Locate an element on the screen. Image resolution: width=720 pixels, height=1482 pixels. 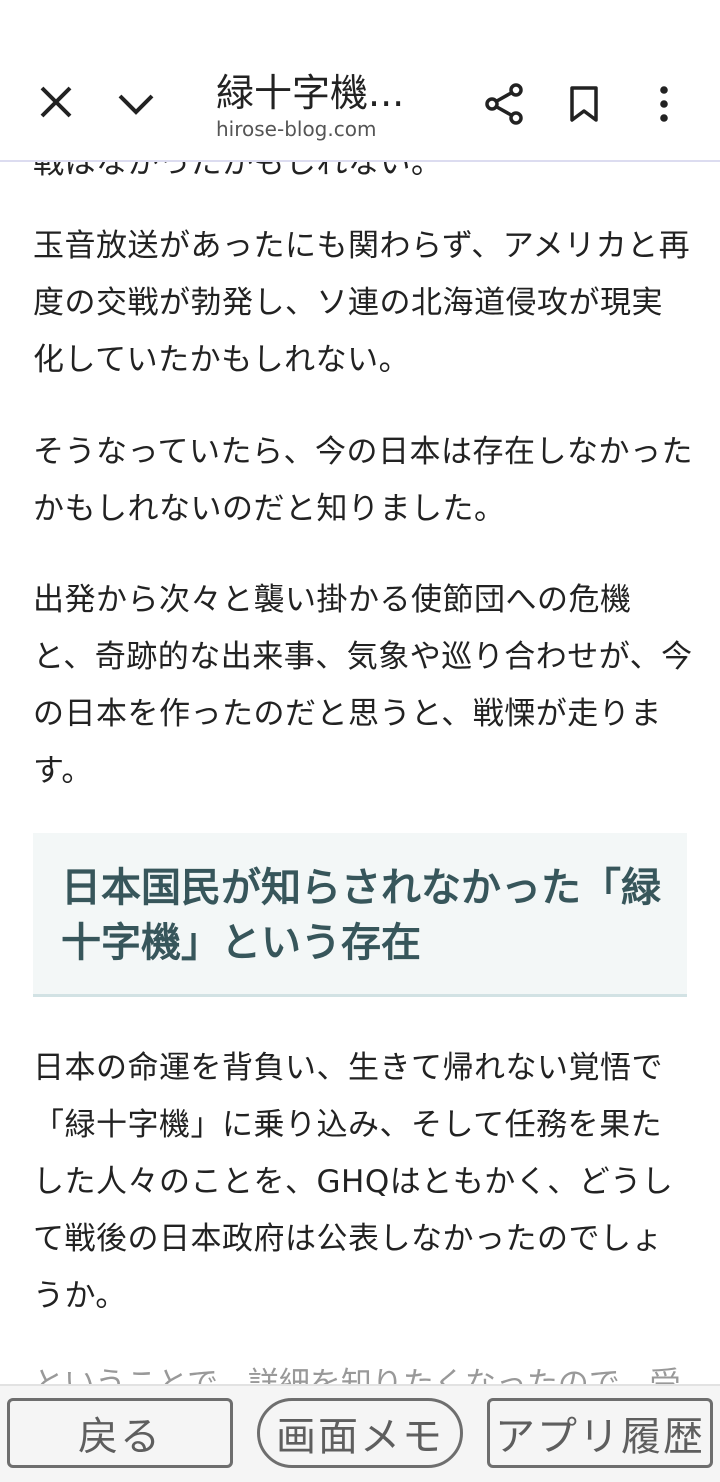
app-history-button: アプリ履歴 is located at coordinates (600, 1433).